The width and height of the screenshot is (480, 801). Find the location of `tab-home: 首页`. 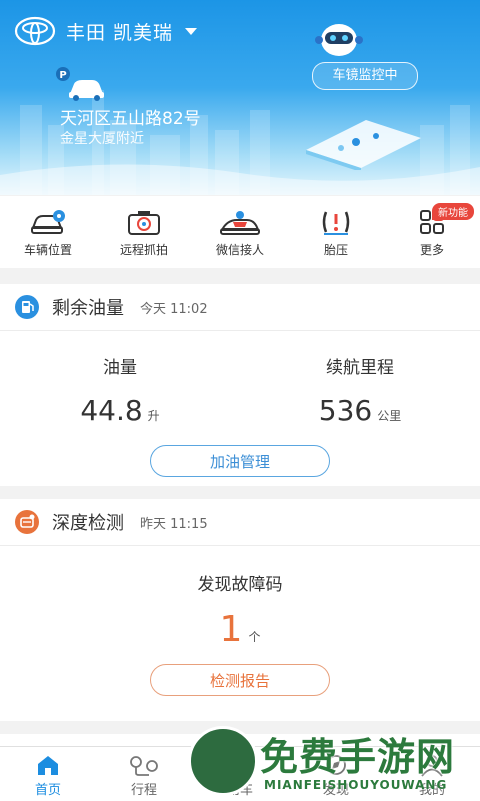

tab-home: 首页 is located at coordinates (48, 774).